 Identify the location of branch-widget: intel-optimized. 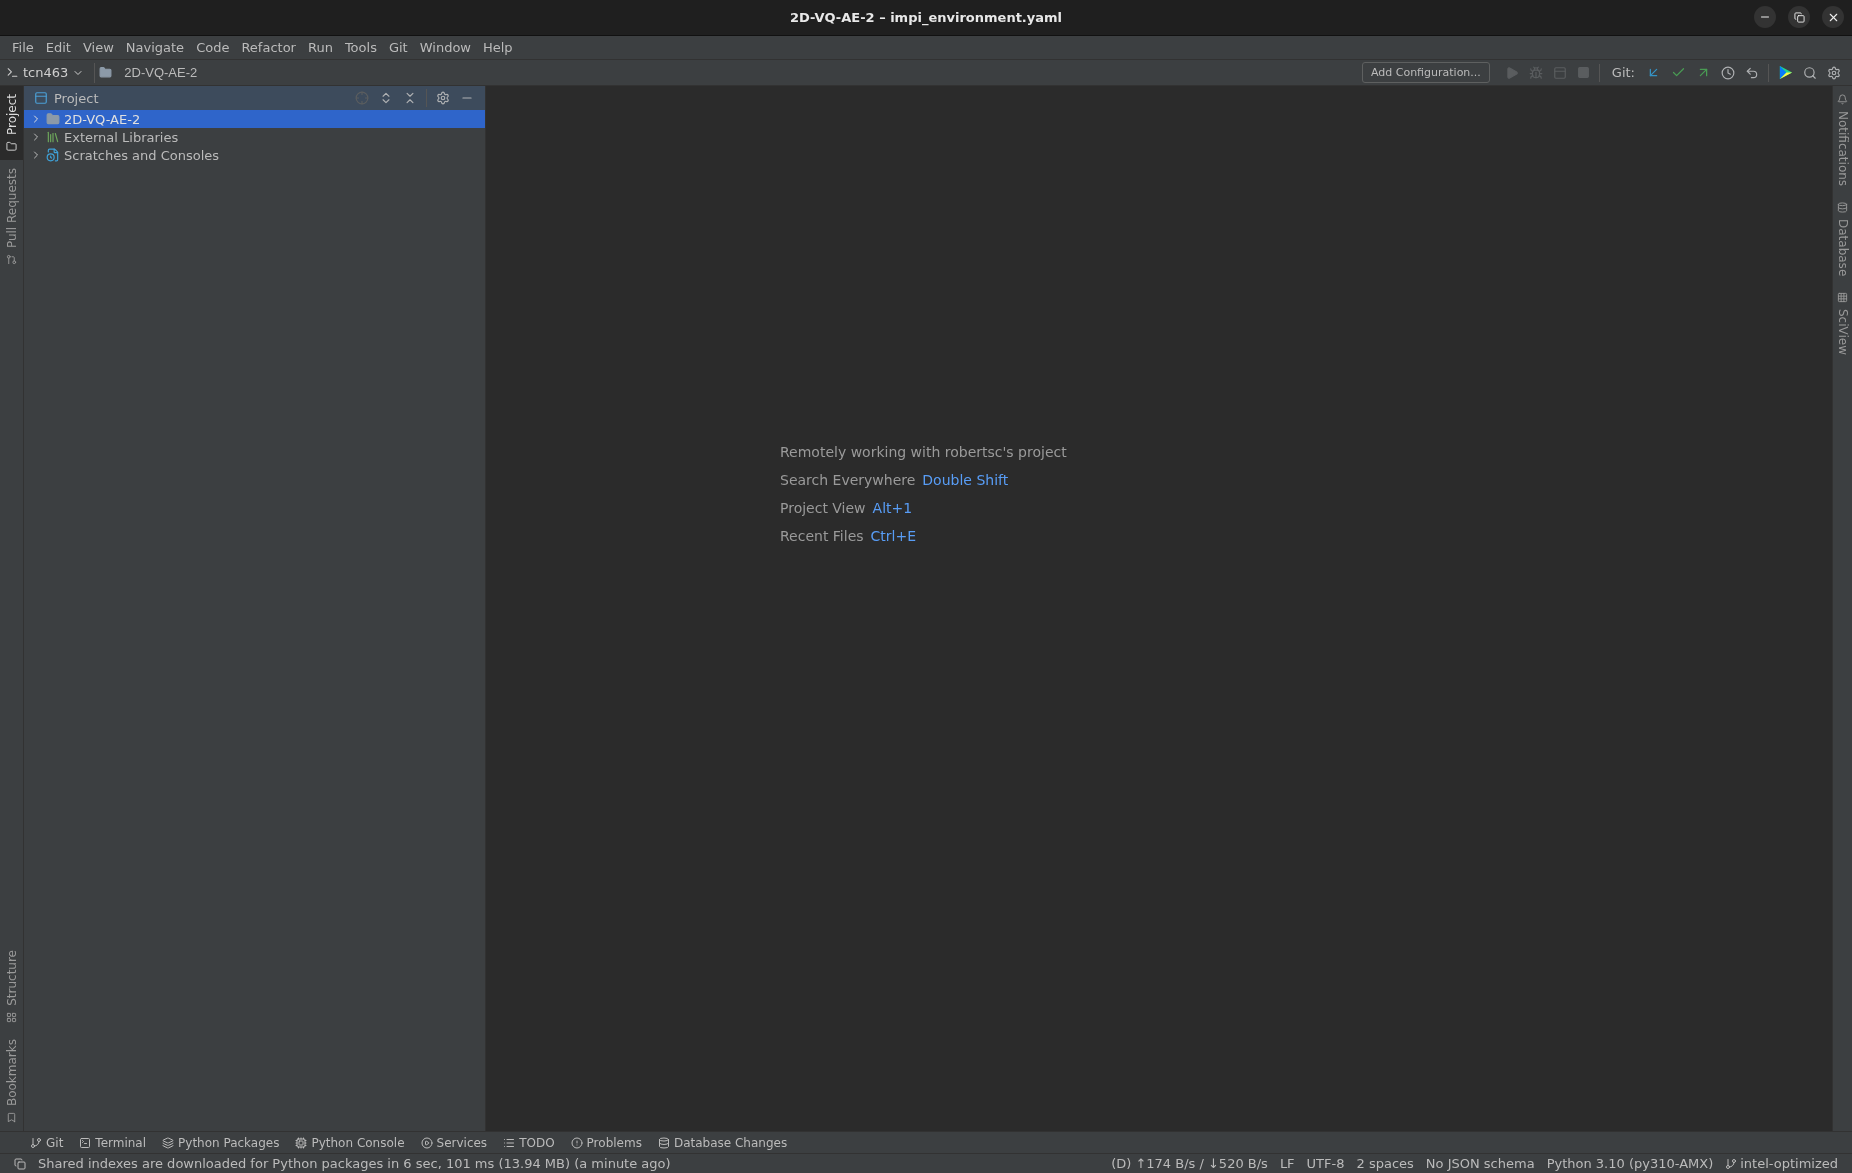
(1781, 1163).